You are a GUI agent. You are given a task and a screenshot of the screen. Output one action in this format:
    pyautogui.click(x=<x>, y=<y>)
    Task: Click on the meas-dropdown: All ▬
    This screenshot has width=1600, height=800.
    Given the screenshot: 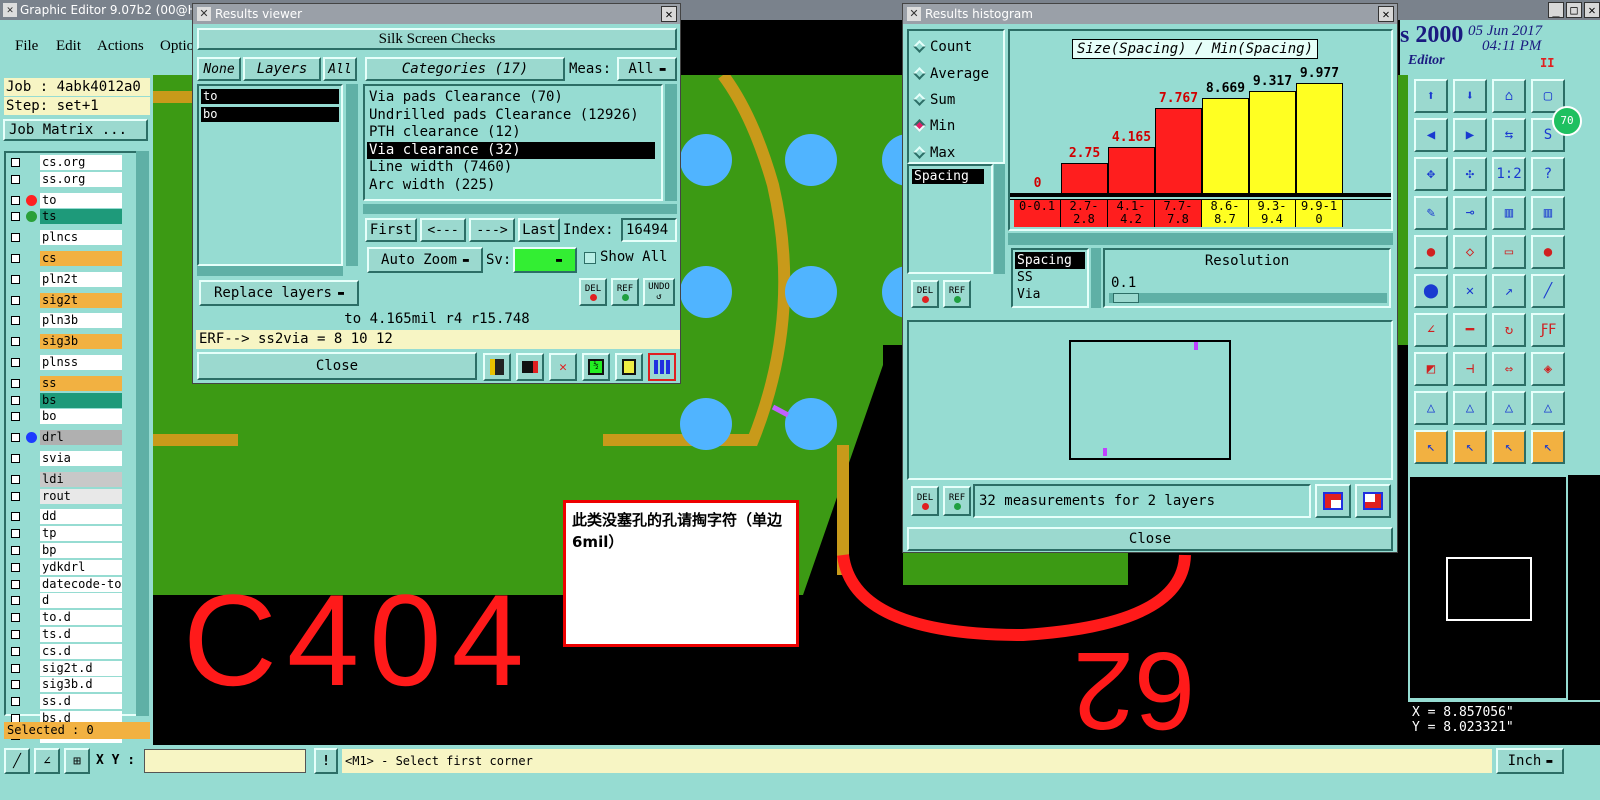 What is the action you would take?
    pyautogui.click(x=647, y=69)
    